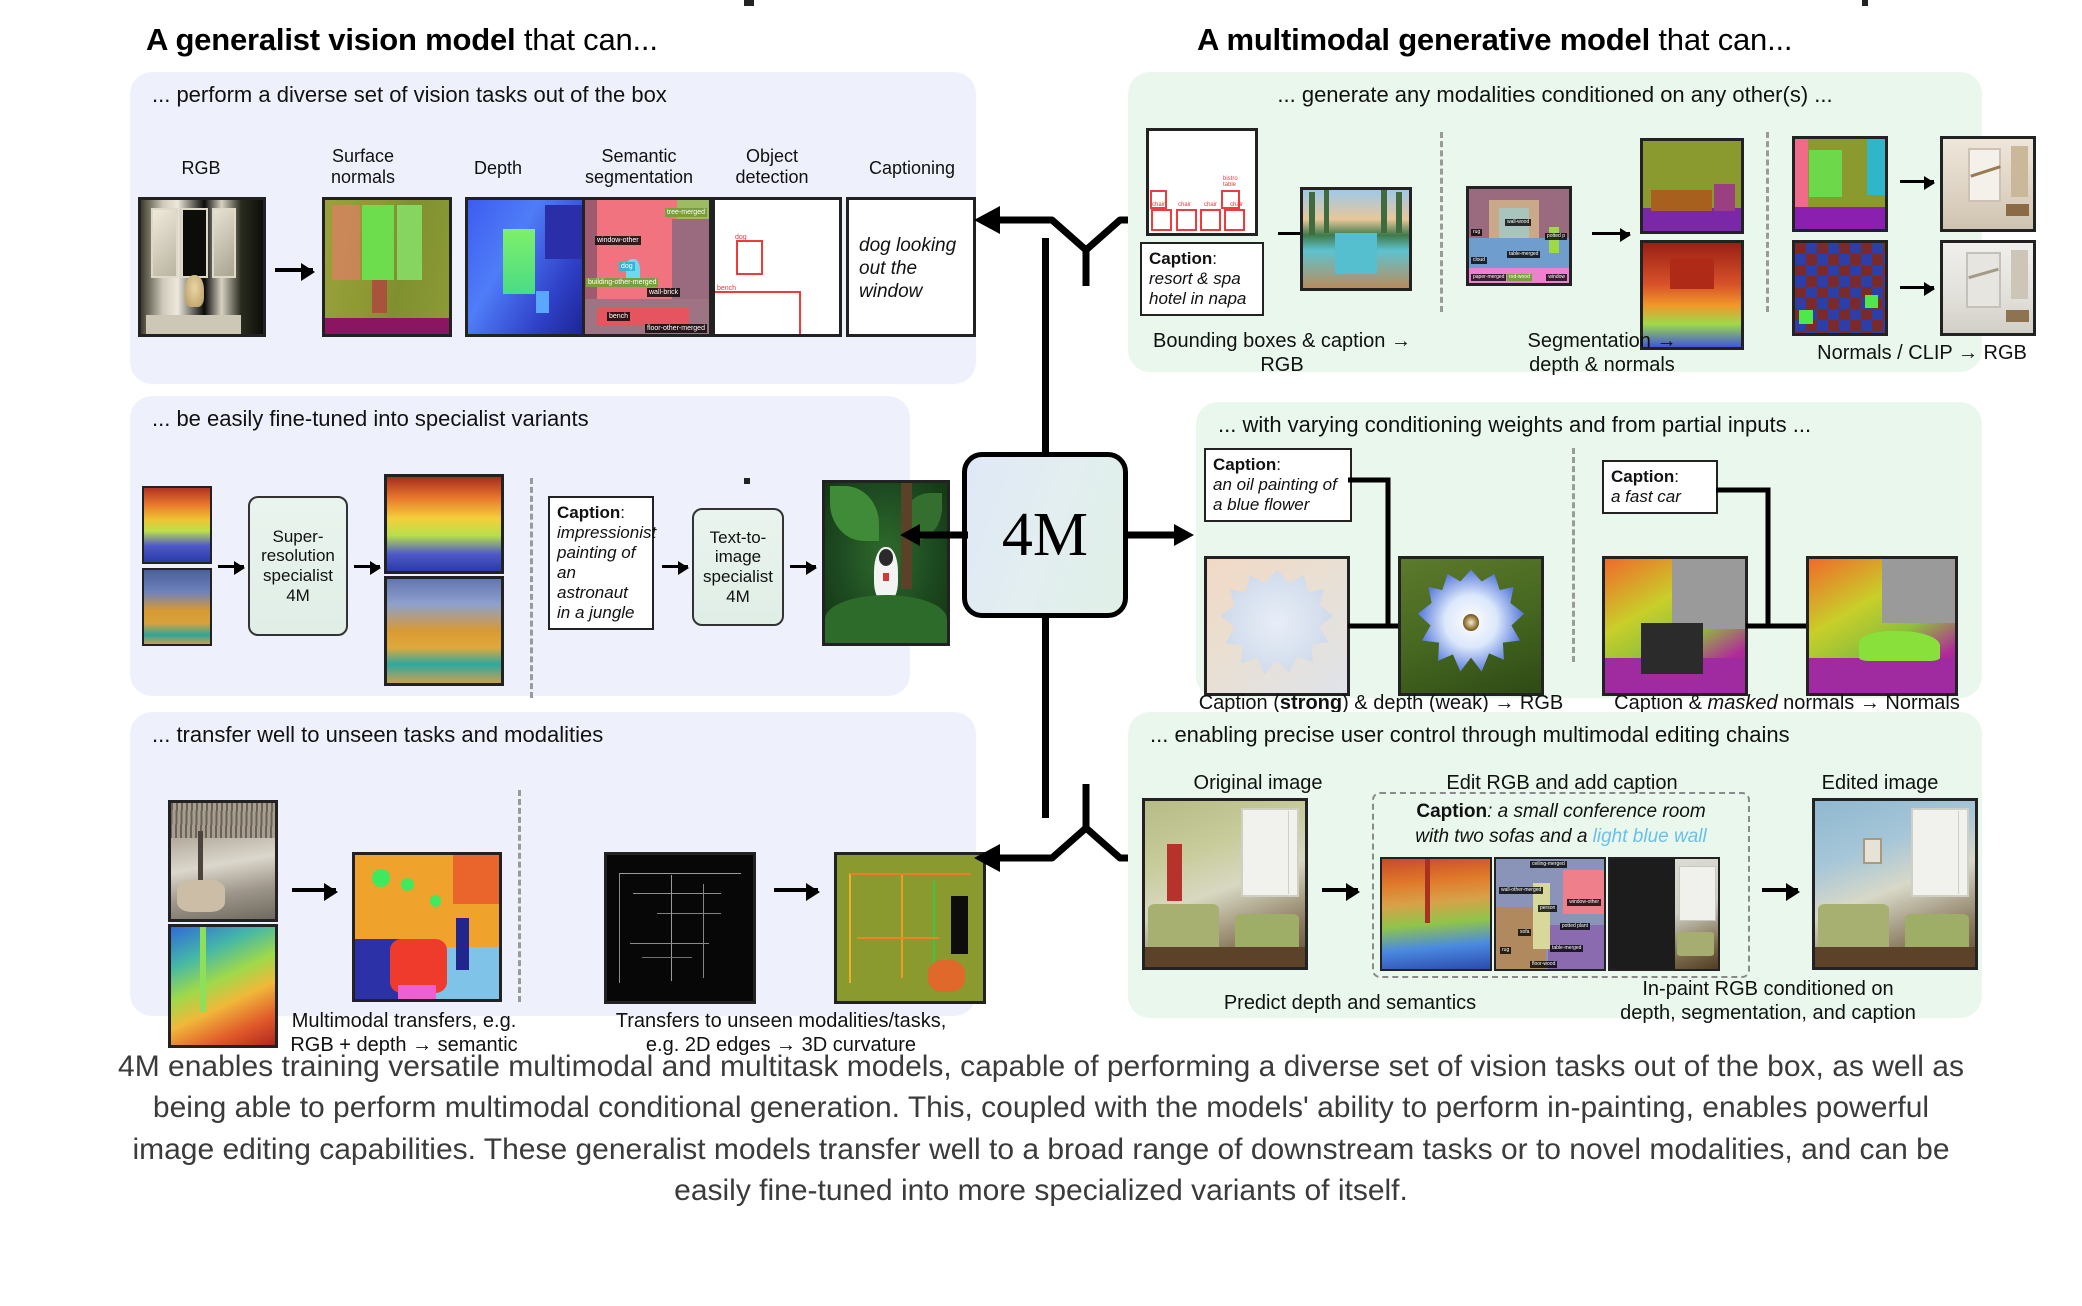 This screenshot has height=1306, width=2082. I want to click on caption-box-blue-flower-title: Caption, so click(1245, 464).